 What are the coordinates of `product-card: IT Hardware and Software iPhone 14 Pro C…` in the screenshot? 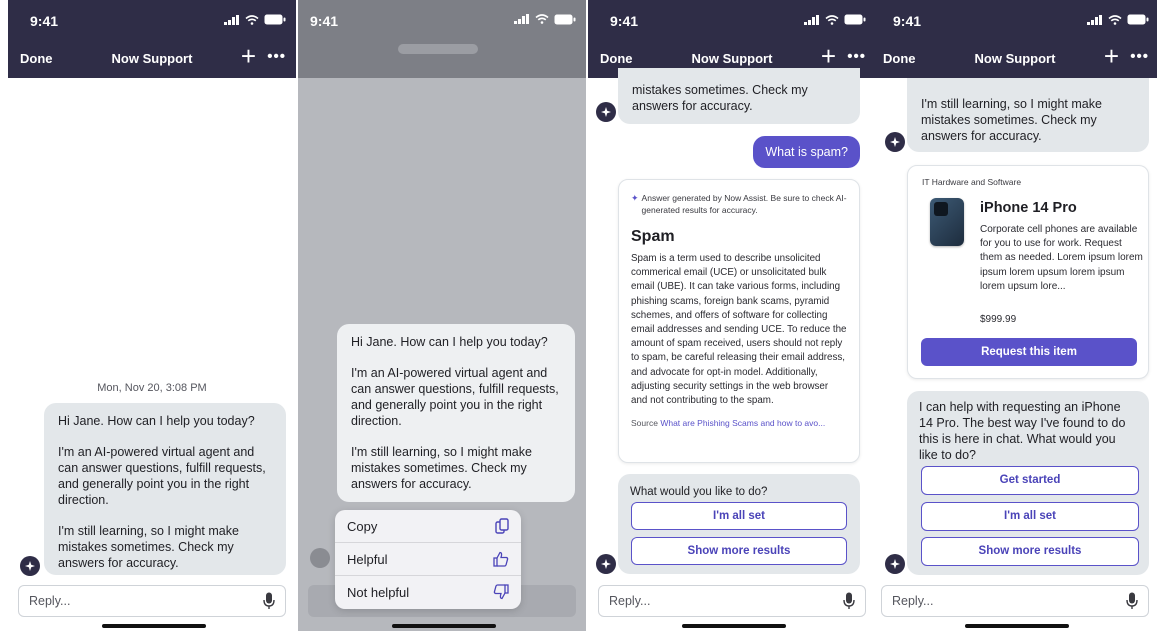 It's located at (1028, 272).